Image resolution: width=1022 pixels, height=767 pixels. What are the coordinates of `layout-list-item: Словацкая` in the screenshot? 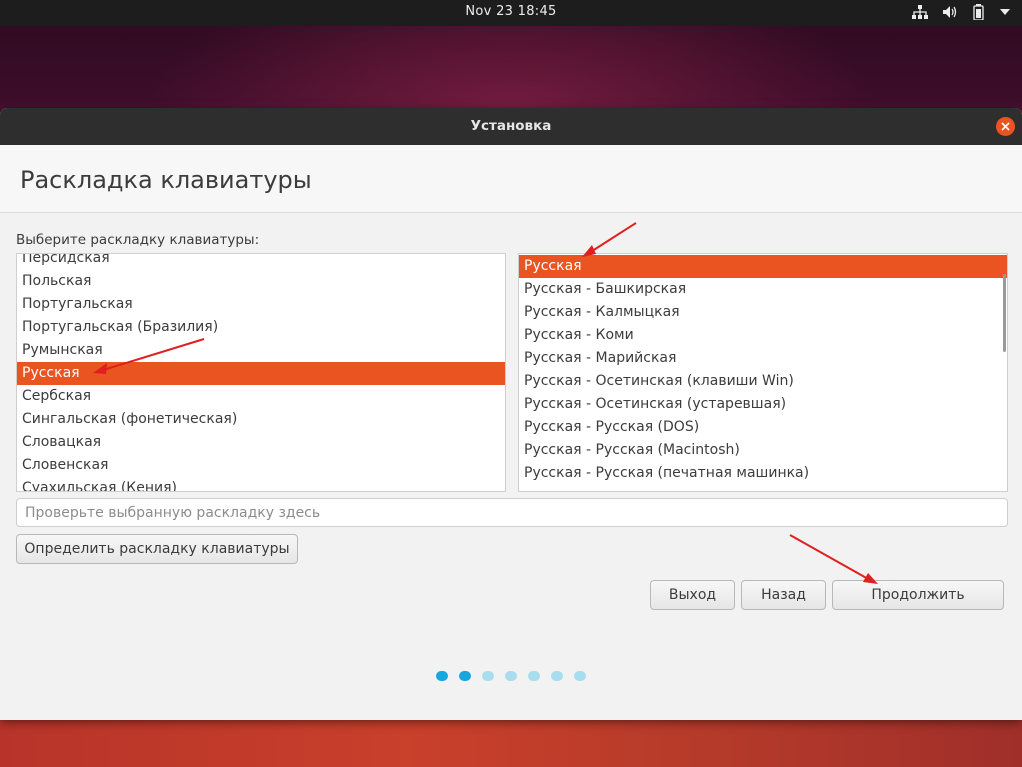 It's located at (261, 442).